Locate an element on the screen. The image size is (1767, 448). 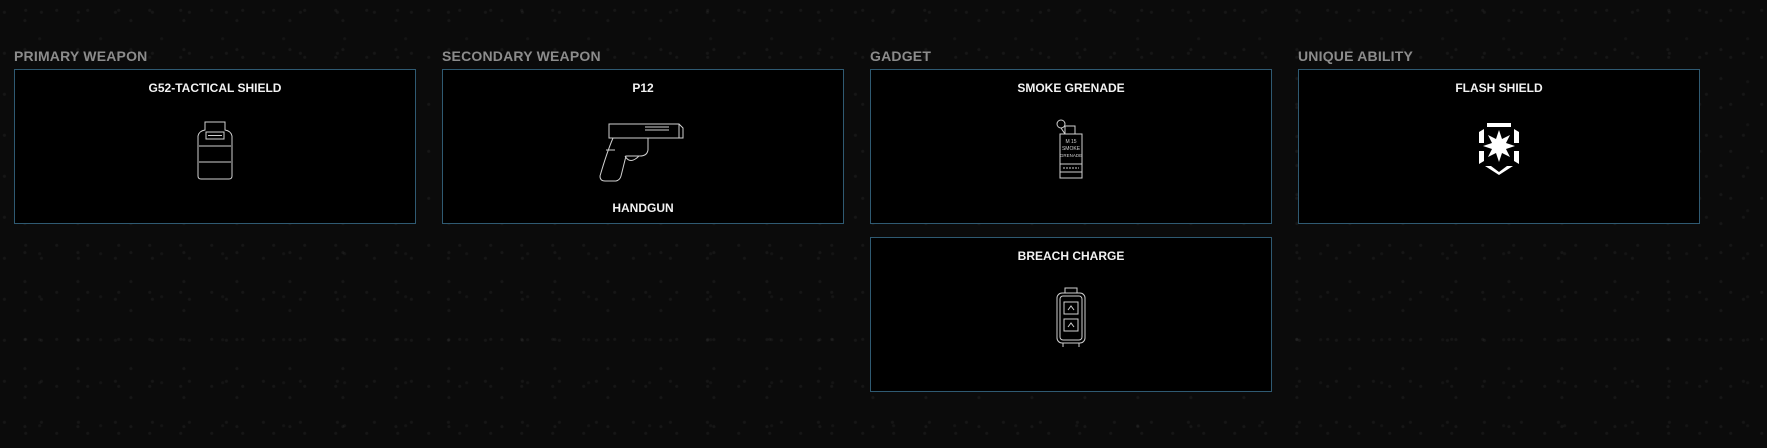
unique-ability-name: FLASH SHIELD is located at coordinates (1499, 88).